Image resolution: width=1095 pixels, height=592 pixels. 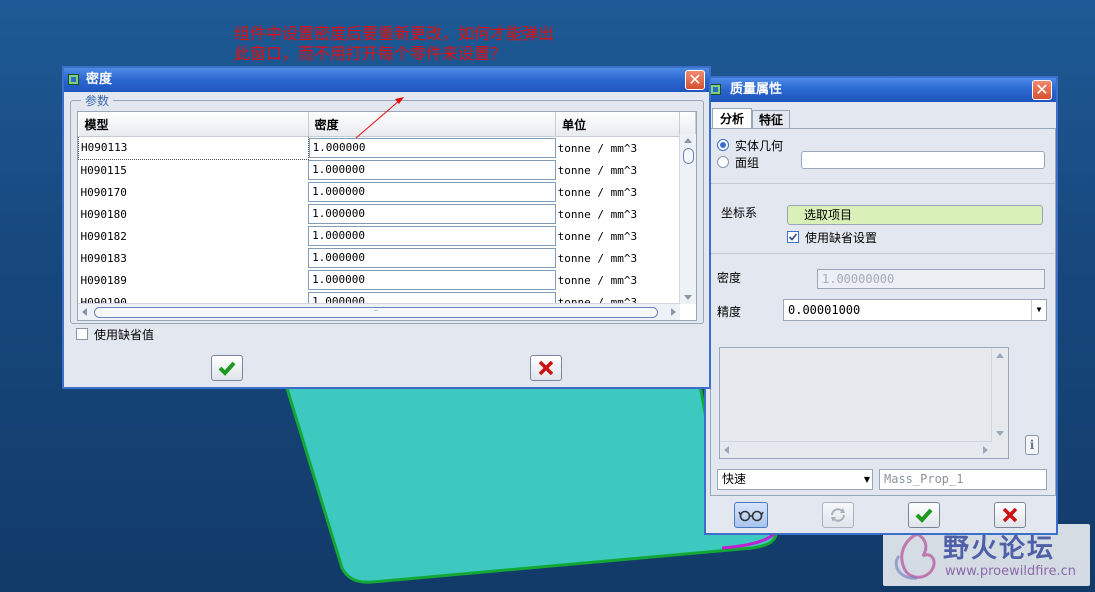 What do you see at coordinates (194, 236) in the screenshot?
I see `model-cell: H090182` at bounding box center [194, 236].